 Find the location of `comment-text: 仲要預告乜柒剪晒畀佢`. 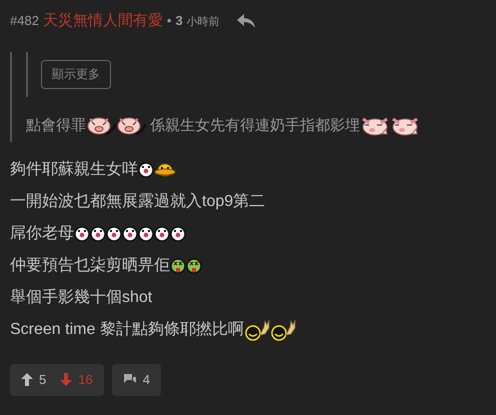

comment-text: 仲要預告乜柒剪晒畀佢 is located at coordinates (90, 266).